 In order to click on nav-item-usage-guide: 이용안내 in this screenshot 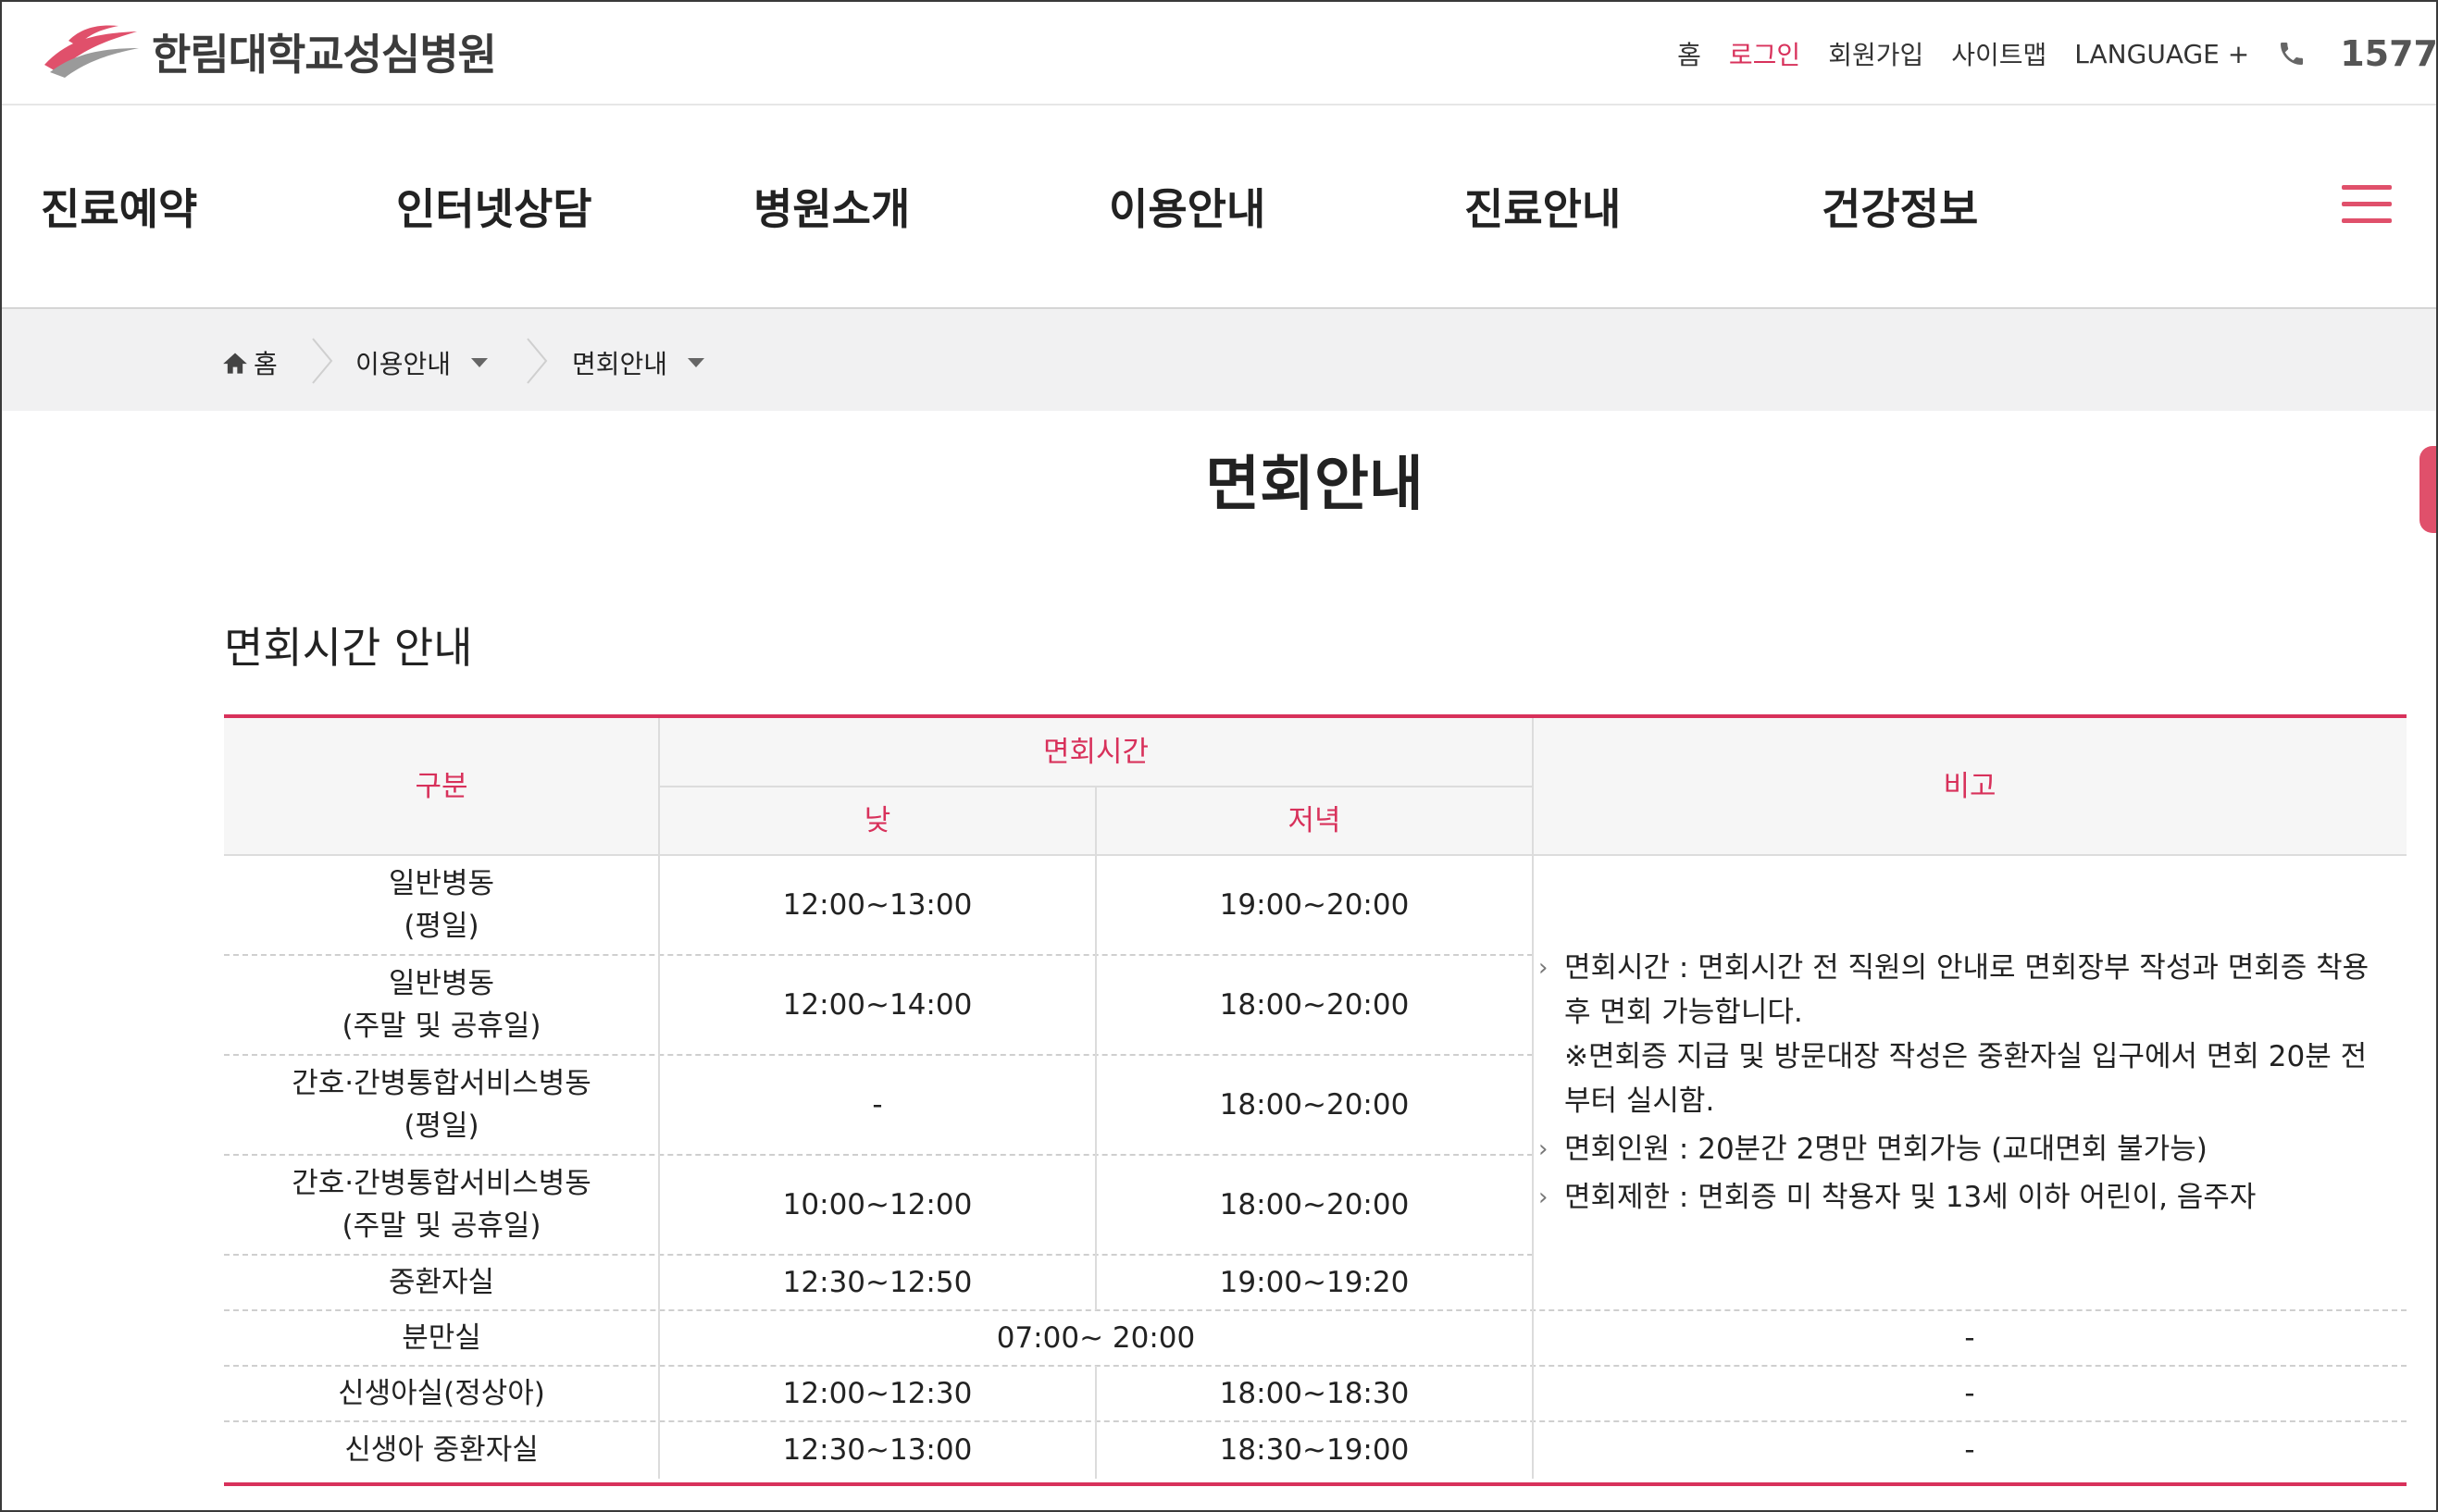, I will do `click(1187, 206)`.